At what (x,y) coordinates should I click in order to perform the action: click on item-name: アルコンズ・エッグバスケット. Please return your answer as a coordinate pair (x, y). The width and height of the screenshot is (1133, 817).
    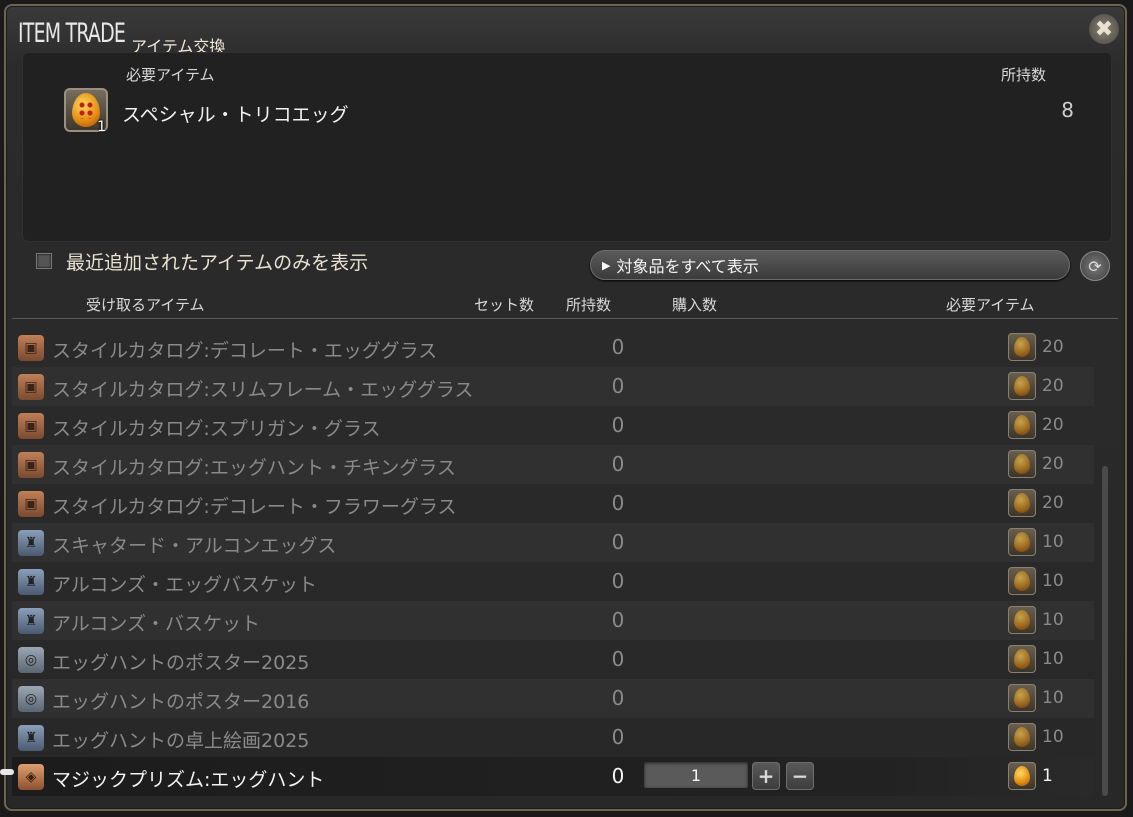
    Looking at the image, I should click on (185, 585).